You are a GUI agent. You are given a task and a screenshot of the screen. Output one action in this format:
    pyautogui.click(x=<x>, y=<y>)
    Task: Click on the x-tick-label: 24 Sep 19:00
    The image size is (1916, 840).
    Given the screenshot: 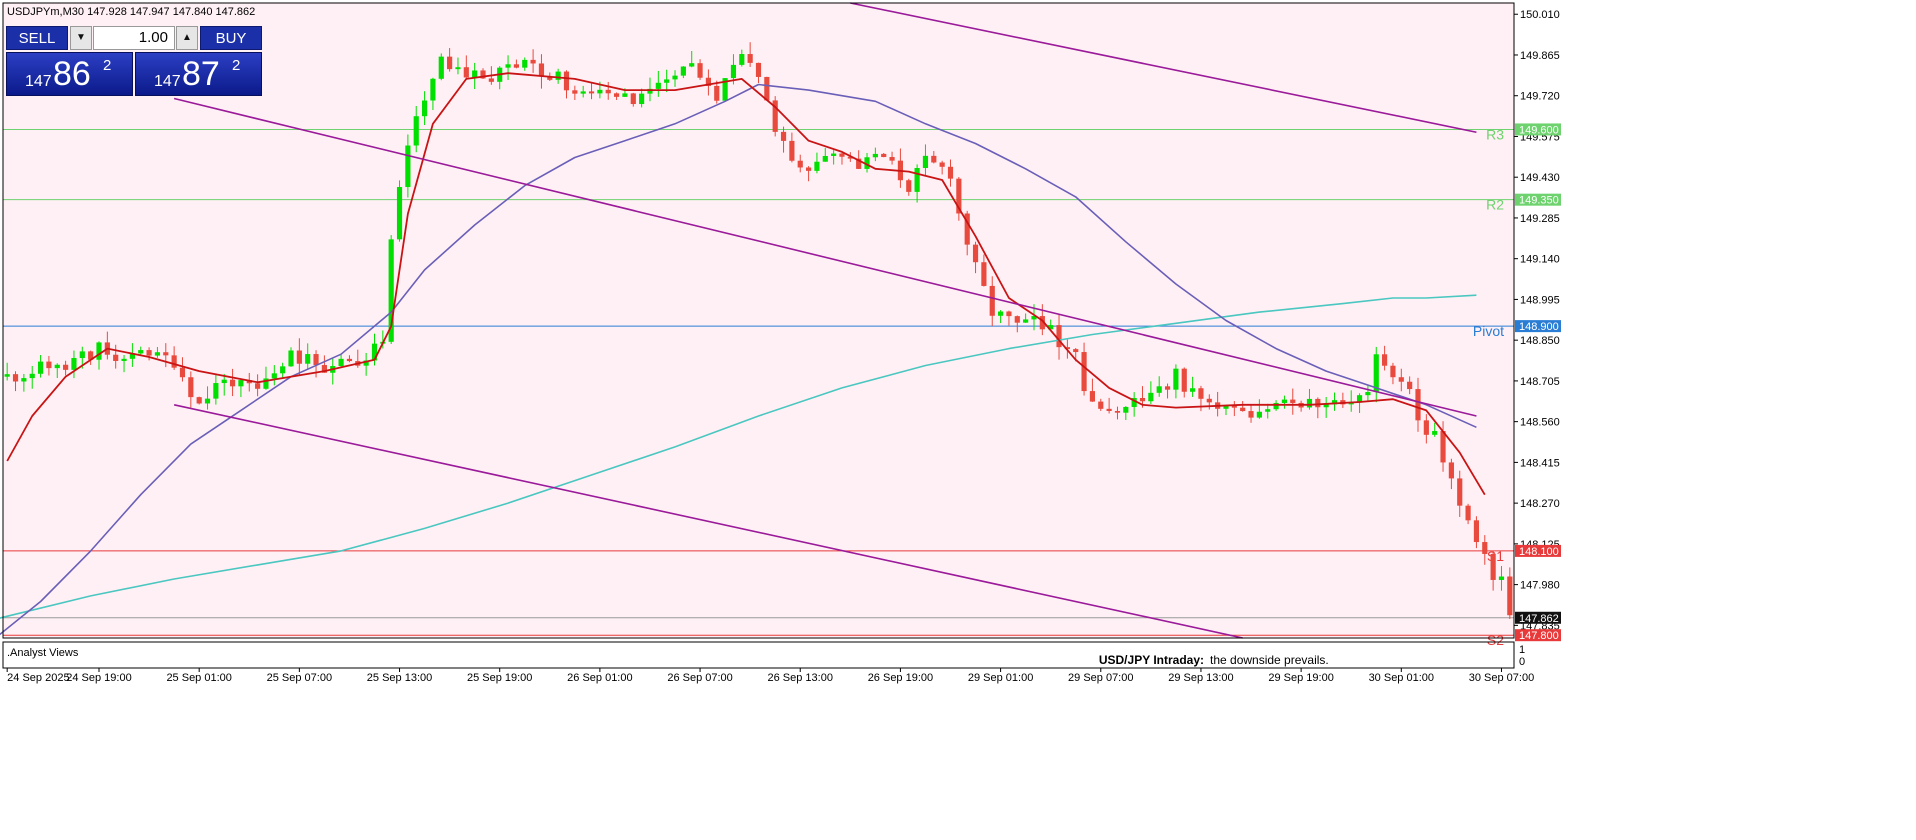 What is the action you would take?
    pyautogui.click(x=98, y=678)
    